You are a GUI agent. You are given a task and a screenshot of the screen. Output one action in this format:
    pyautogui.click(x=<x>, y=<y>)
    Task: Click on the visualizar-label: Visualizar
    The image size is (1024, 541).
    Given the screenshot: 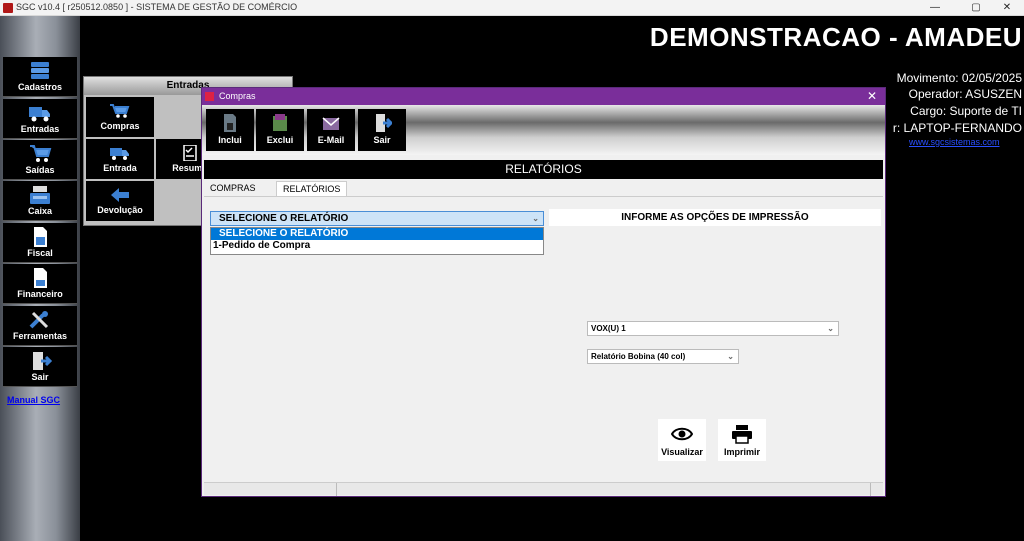 What is the action you would take?
    pyautogui.click(x=682, y=452)
    